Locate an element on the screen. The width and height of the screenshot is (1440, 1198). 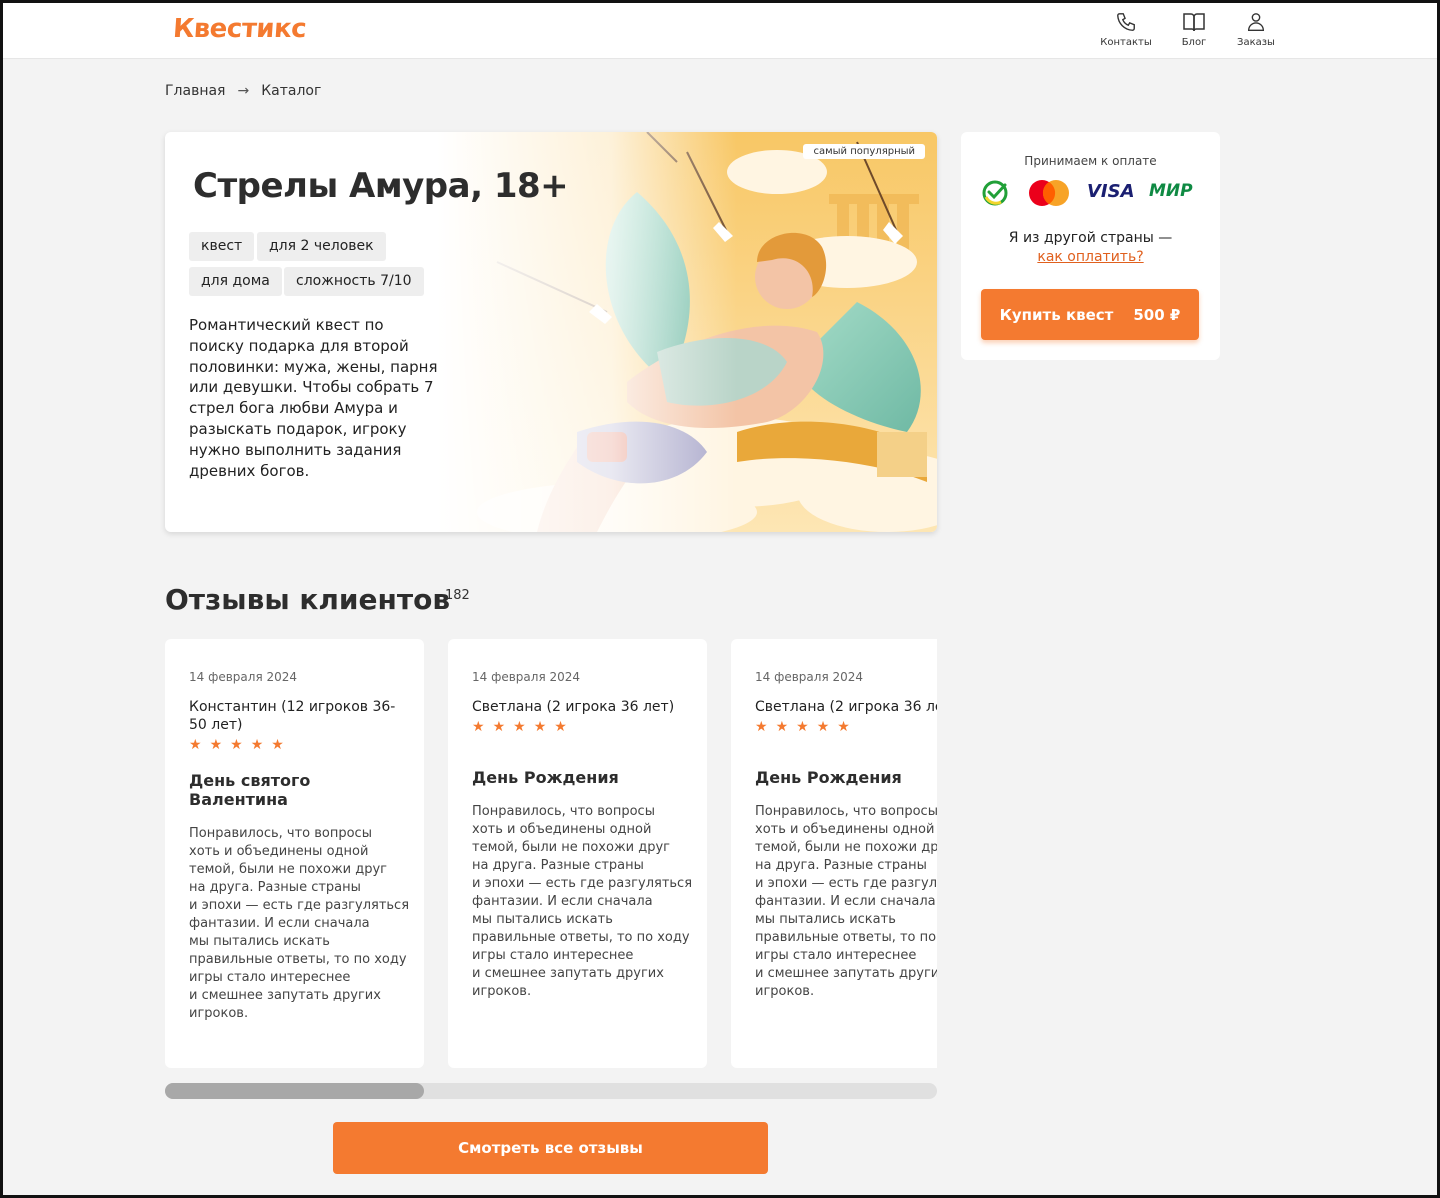
logo: Квестикс is located at coordinates (239, 29).